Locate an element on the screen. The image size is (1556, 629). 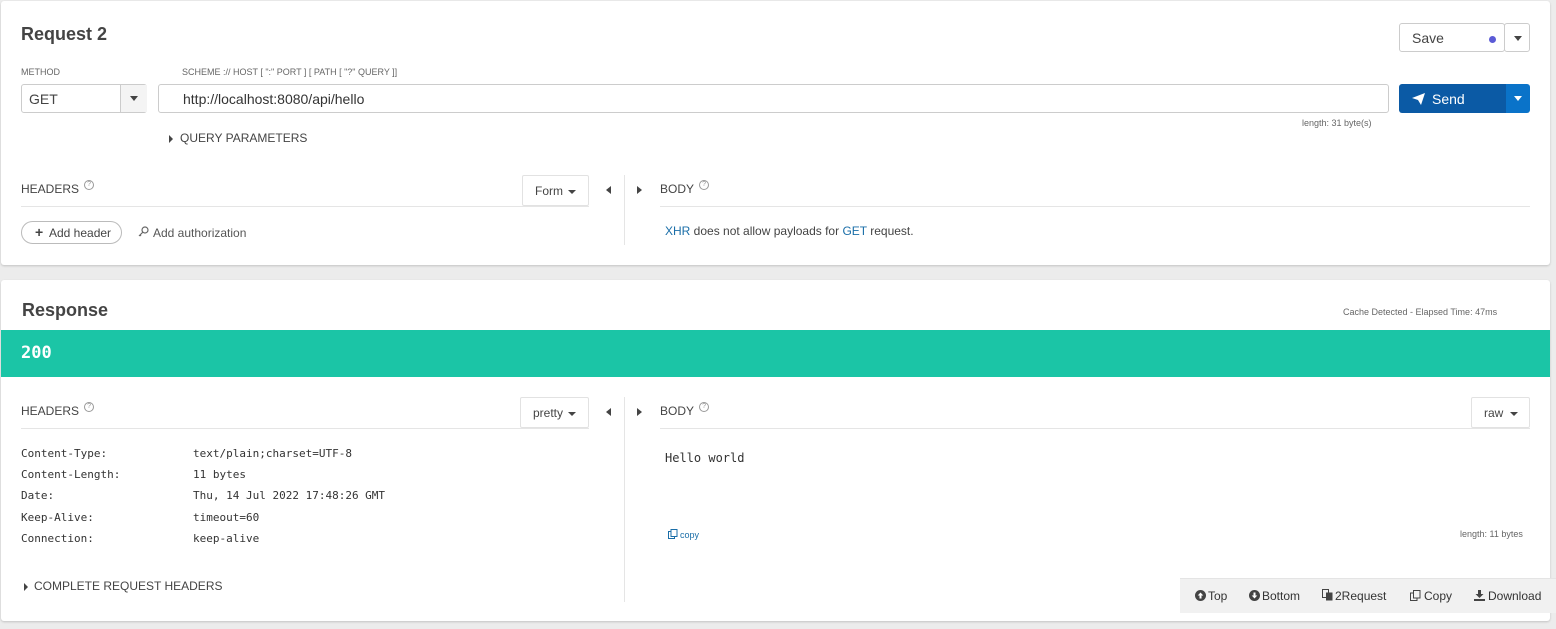
copy-response-button: Copy is located at coordinates (1431, 596).